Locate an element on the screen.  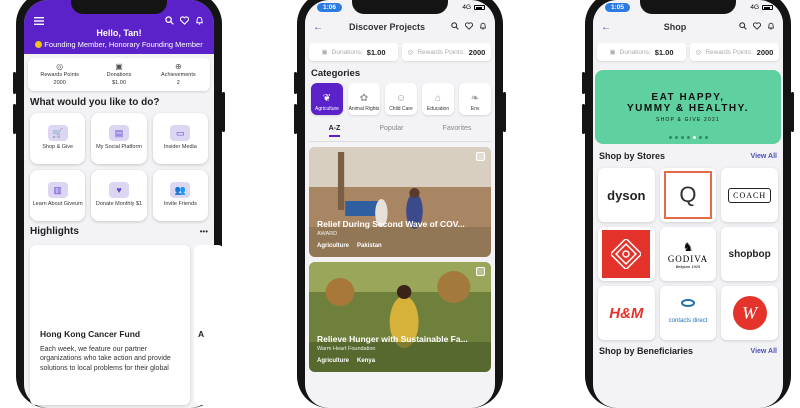
globe-icon: ⊕ is located at coordinates (178, 66).